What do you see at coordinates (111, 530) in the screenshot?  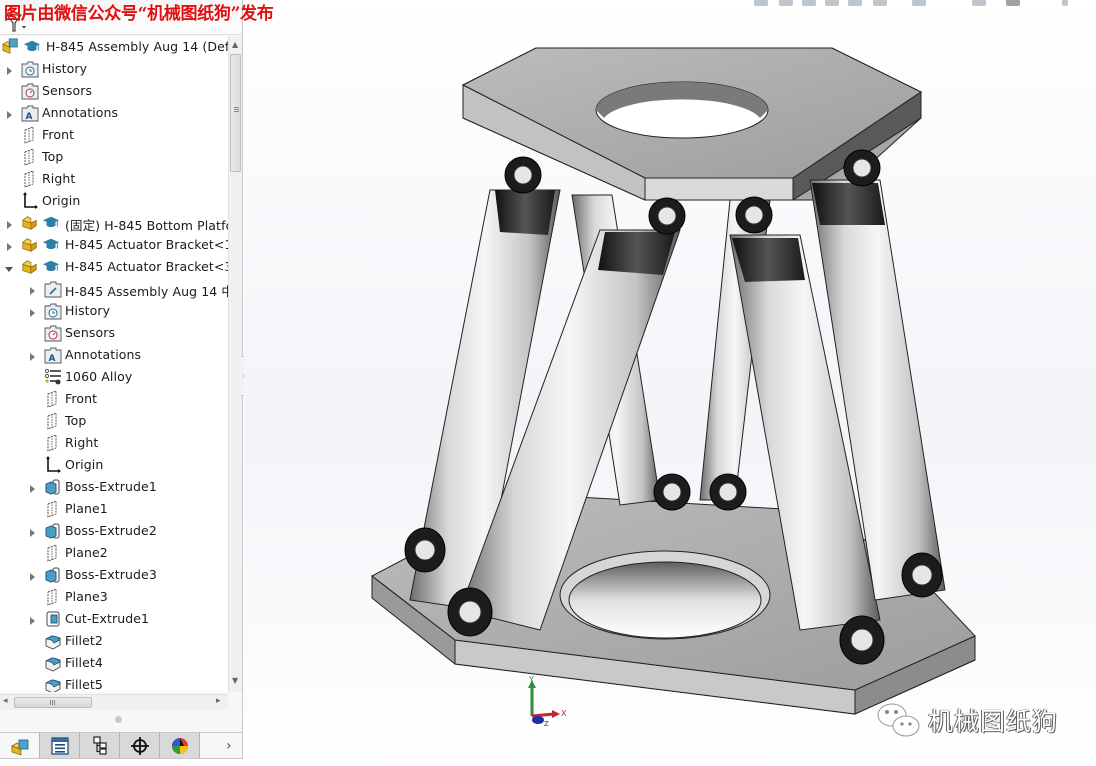 I see `tree-item-label: Boss-Extrude2` at bounding box center [111, 530].